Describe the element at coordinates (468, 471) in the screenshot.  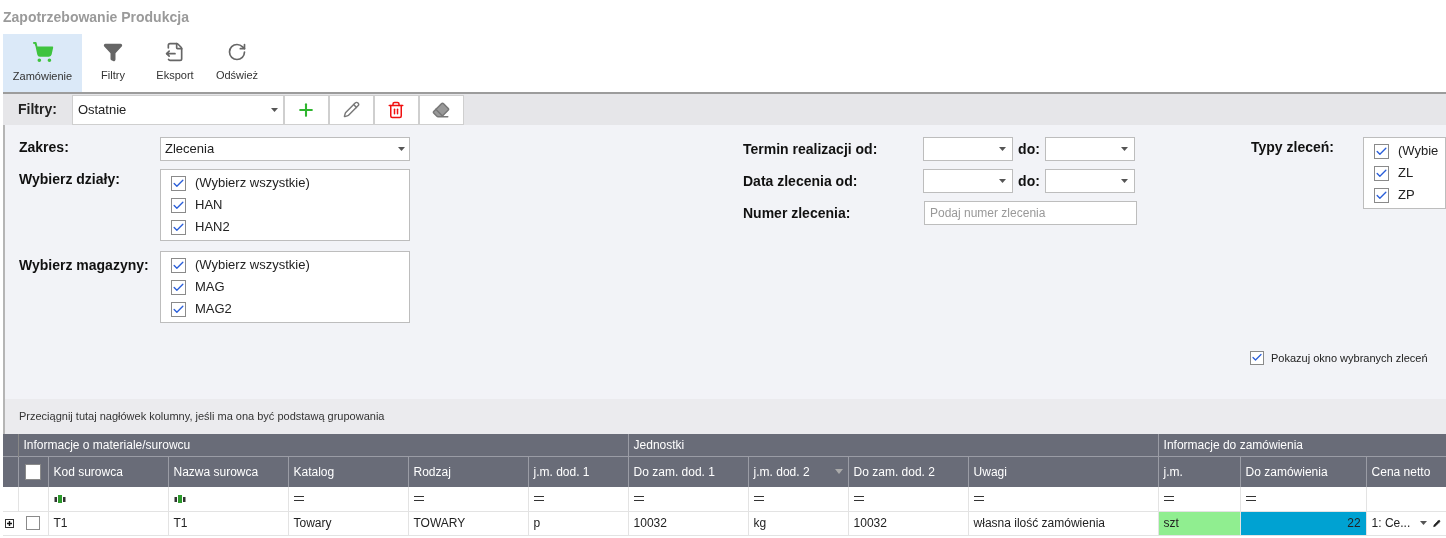
I see `column-header: Rodzaj` at that location.